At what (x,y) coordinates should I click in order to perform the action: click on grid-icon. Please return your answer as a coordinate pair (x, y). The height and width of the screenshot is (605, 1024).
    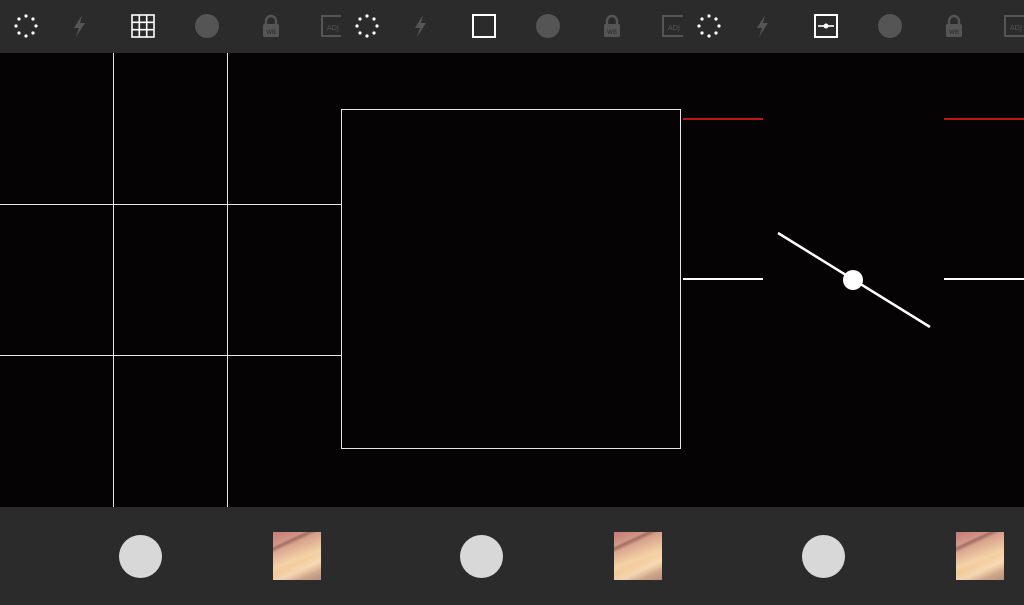
    Looking at the image, I should click on (143, 26).